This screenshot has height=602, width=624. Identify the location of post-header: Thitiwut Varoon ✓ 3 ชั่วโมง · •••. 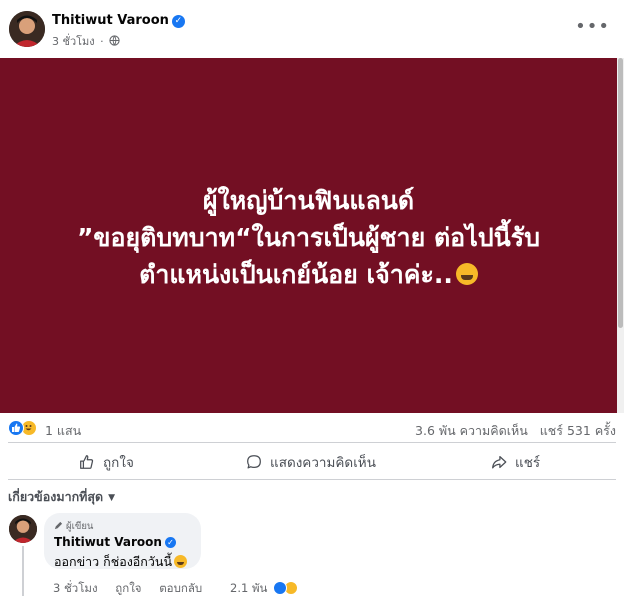
(312, 29).